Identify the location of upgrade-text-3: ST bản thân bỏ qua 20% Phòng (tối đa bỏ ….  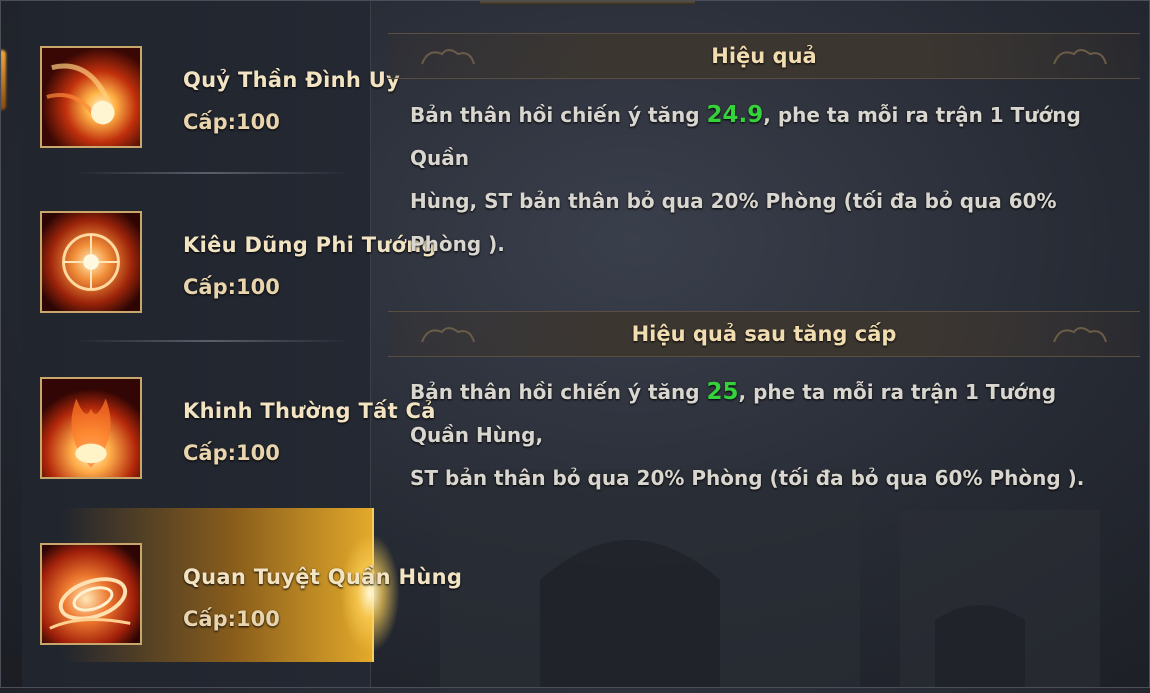
(747, 478).